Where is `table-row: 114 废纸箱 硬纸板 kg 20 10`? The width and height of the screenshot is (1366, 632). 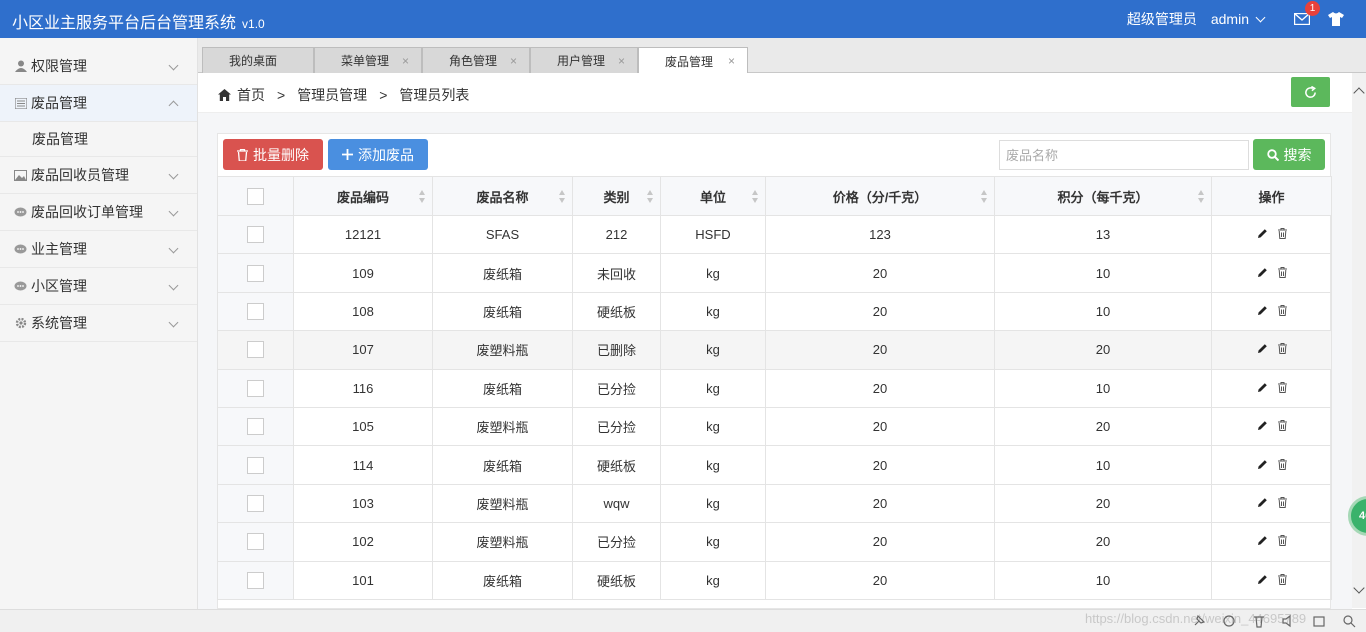
table-row: 114 废纸箱 硬纸板 kg 20 10 is located at coordinates (774, 465).